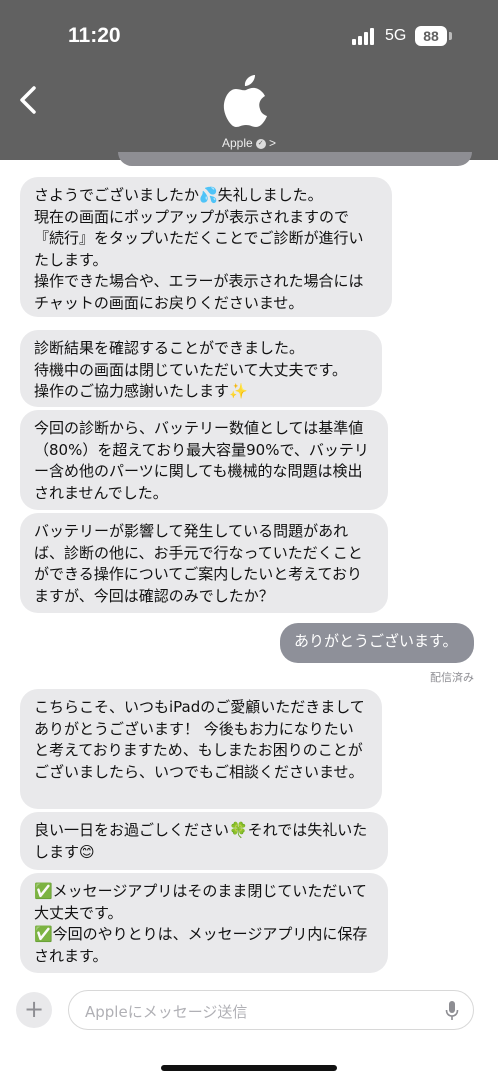  Describe the element at coordinates (34, 1010) in the screenshot. I see `plus-icon: +` at that location.